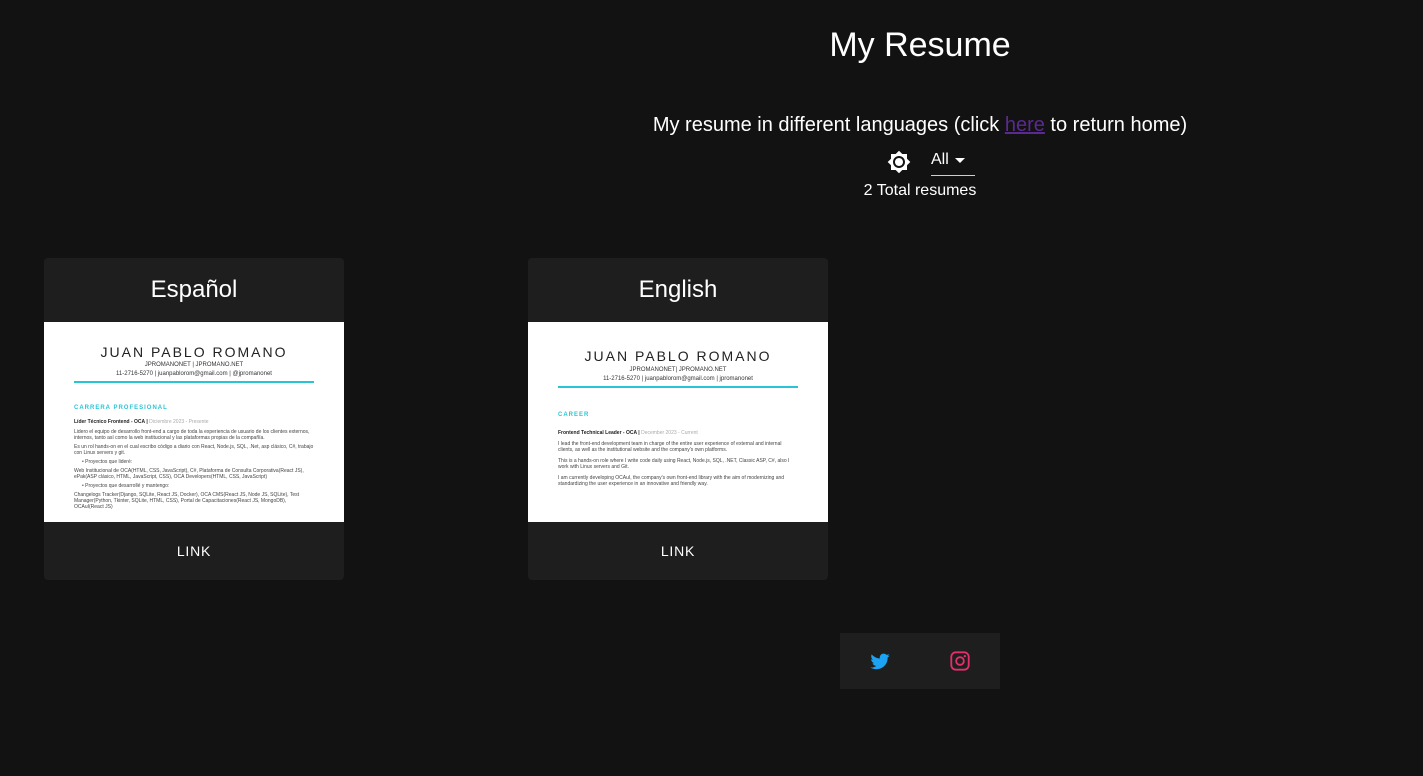 The height and width of the screenshot is (776, 1423). Describe the element at coordinates (920, 190) in the screenshot. I see `resume-count: 2 Total resumes` at that location.